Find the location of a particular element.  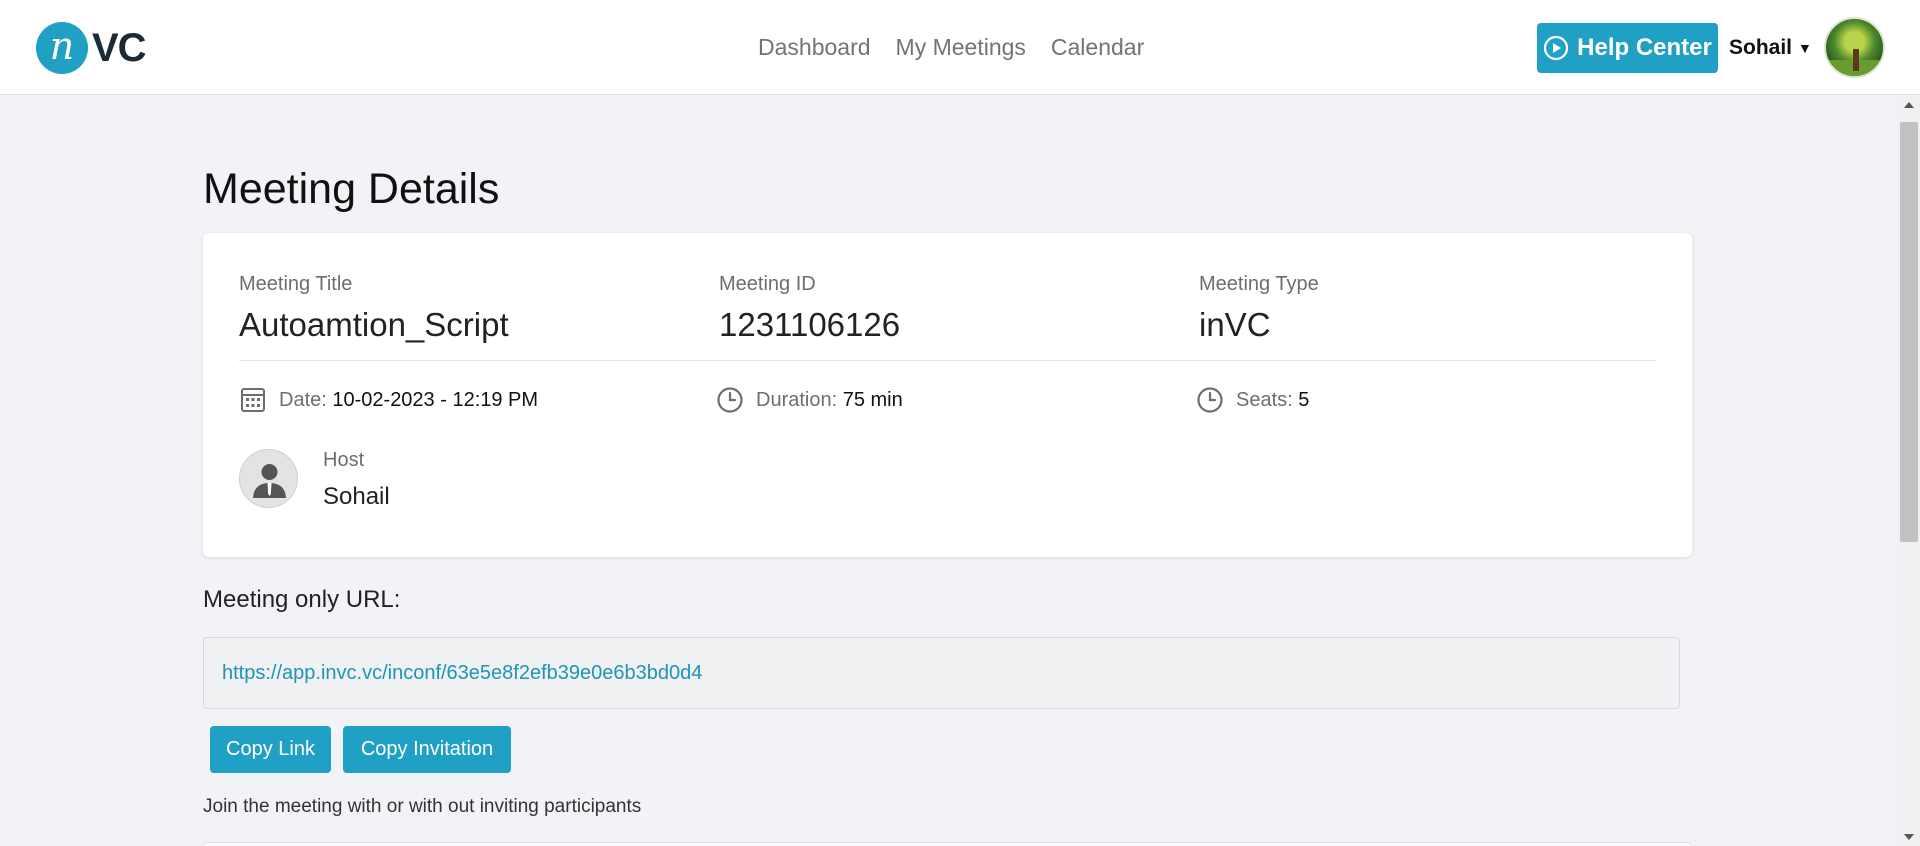

copy-link-button: Copy Link is located at coordinates (270, 749).